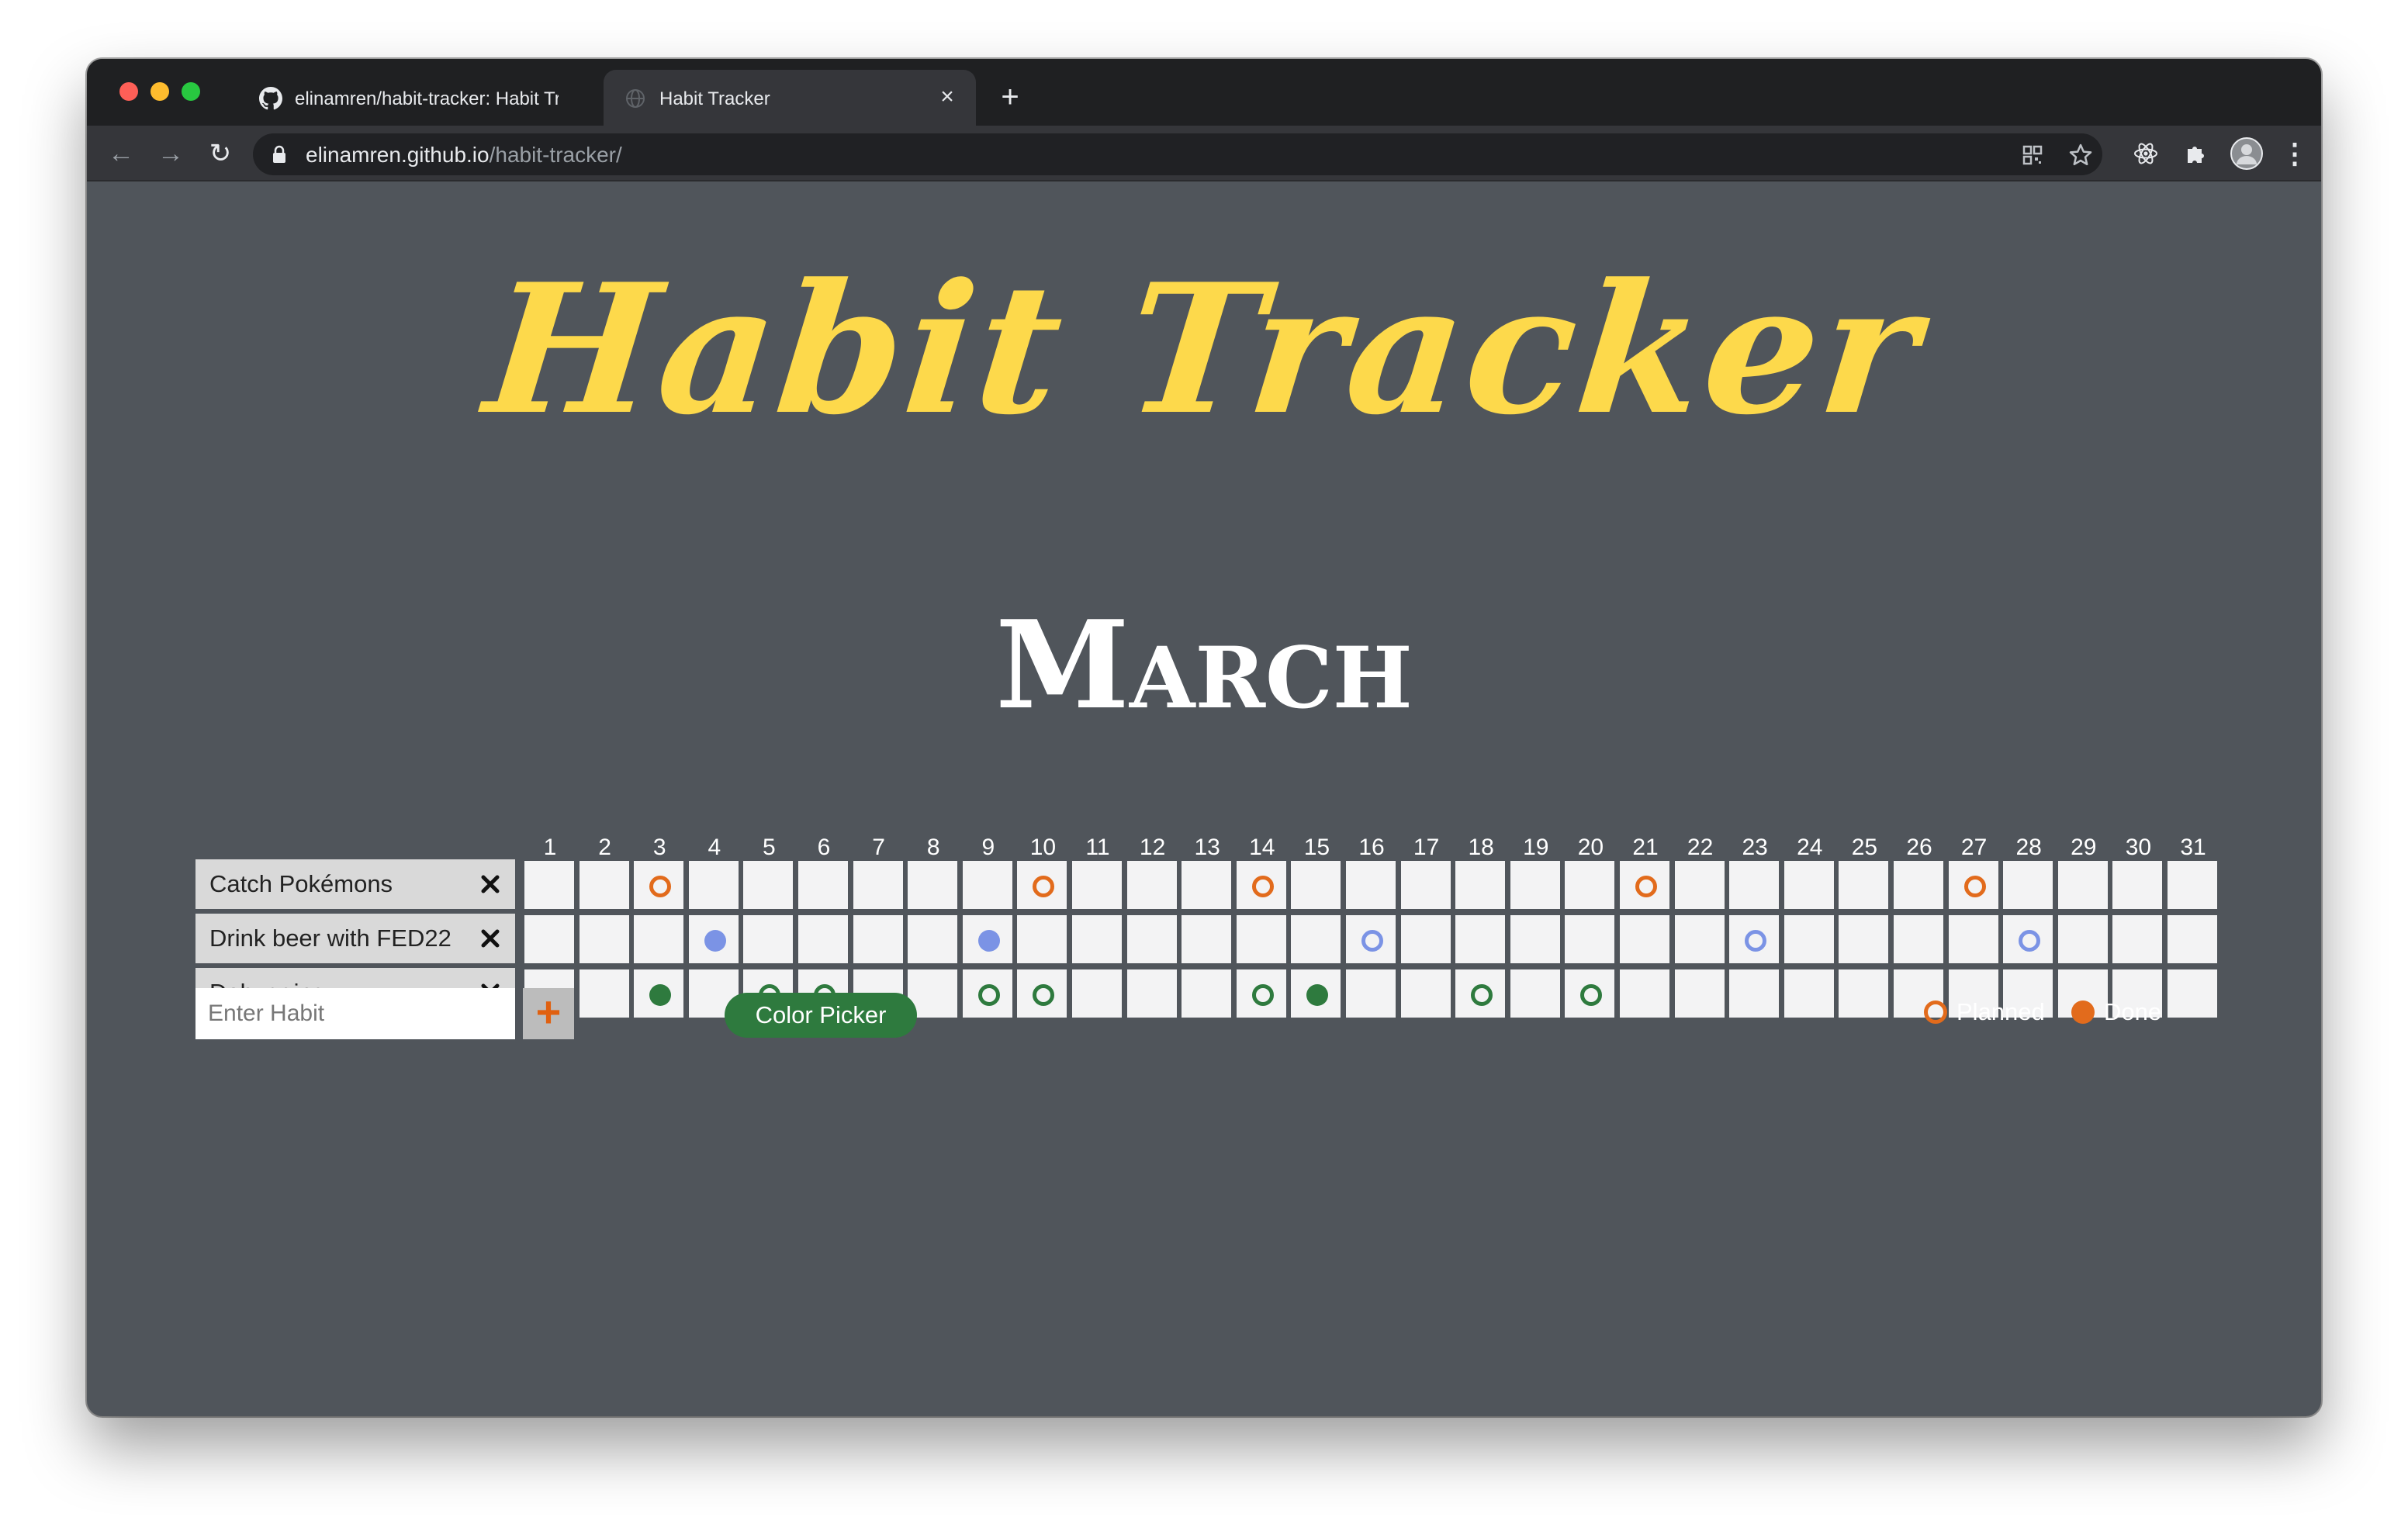 This screenshot has width=2408, height=1531. Describe the element at coordinates (790, 98) in the screenshot. I see `tab-habit-tracker: Habit Tracker ×` at that location.